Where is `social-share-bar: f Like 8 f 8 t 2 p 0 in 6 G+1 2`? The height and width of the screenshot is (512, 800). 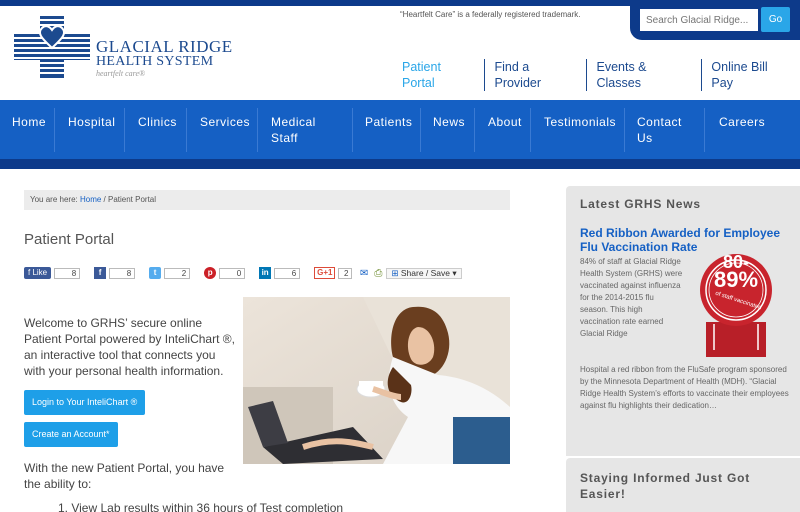 social-share-bar: f Like 8 f 8 t 2 p 0 in 6 G+1 2 is located at coordinates (195, 273).